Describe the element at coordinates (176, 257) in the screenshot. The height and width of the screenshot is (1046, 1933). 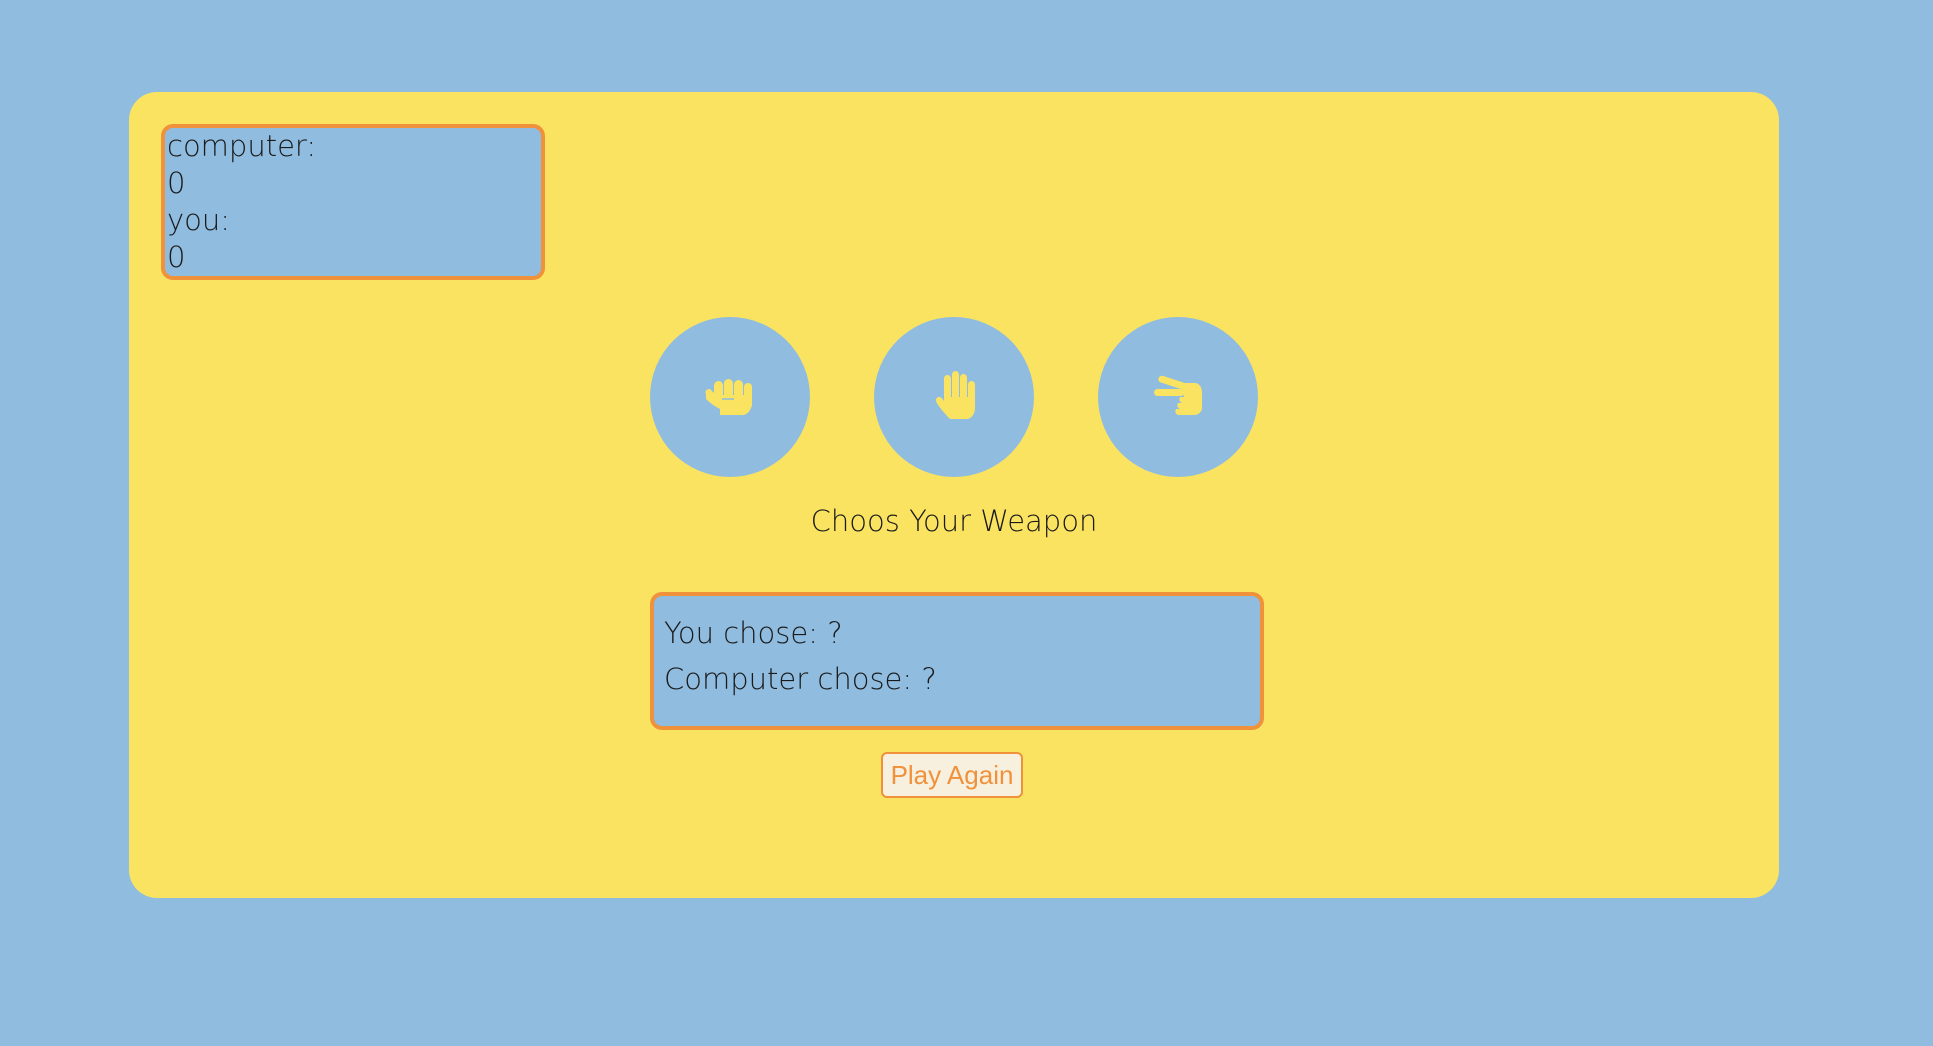
I see `you-score-value: 0` at that location.